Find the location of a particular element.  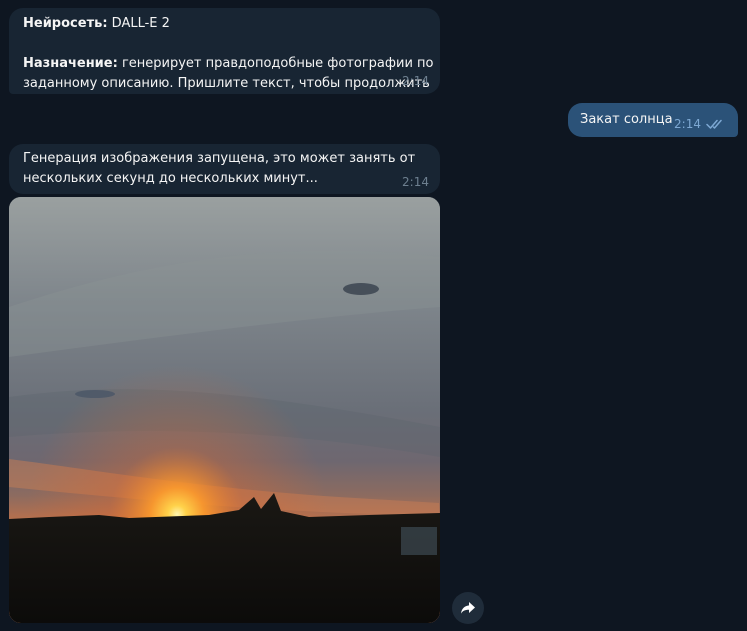

purpose-label: Назначение: is located at coordinates (70, 63).